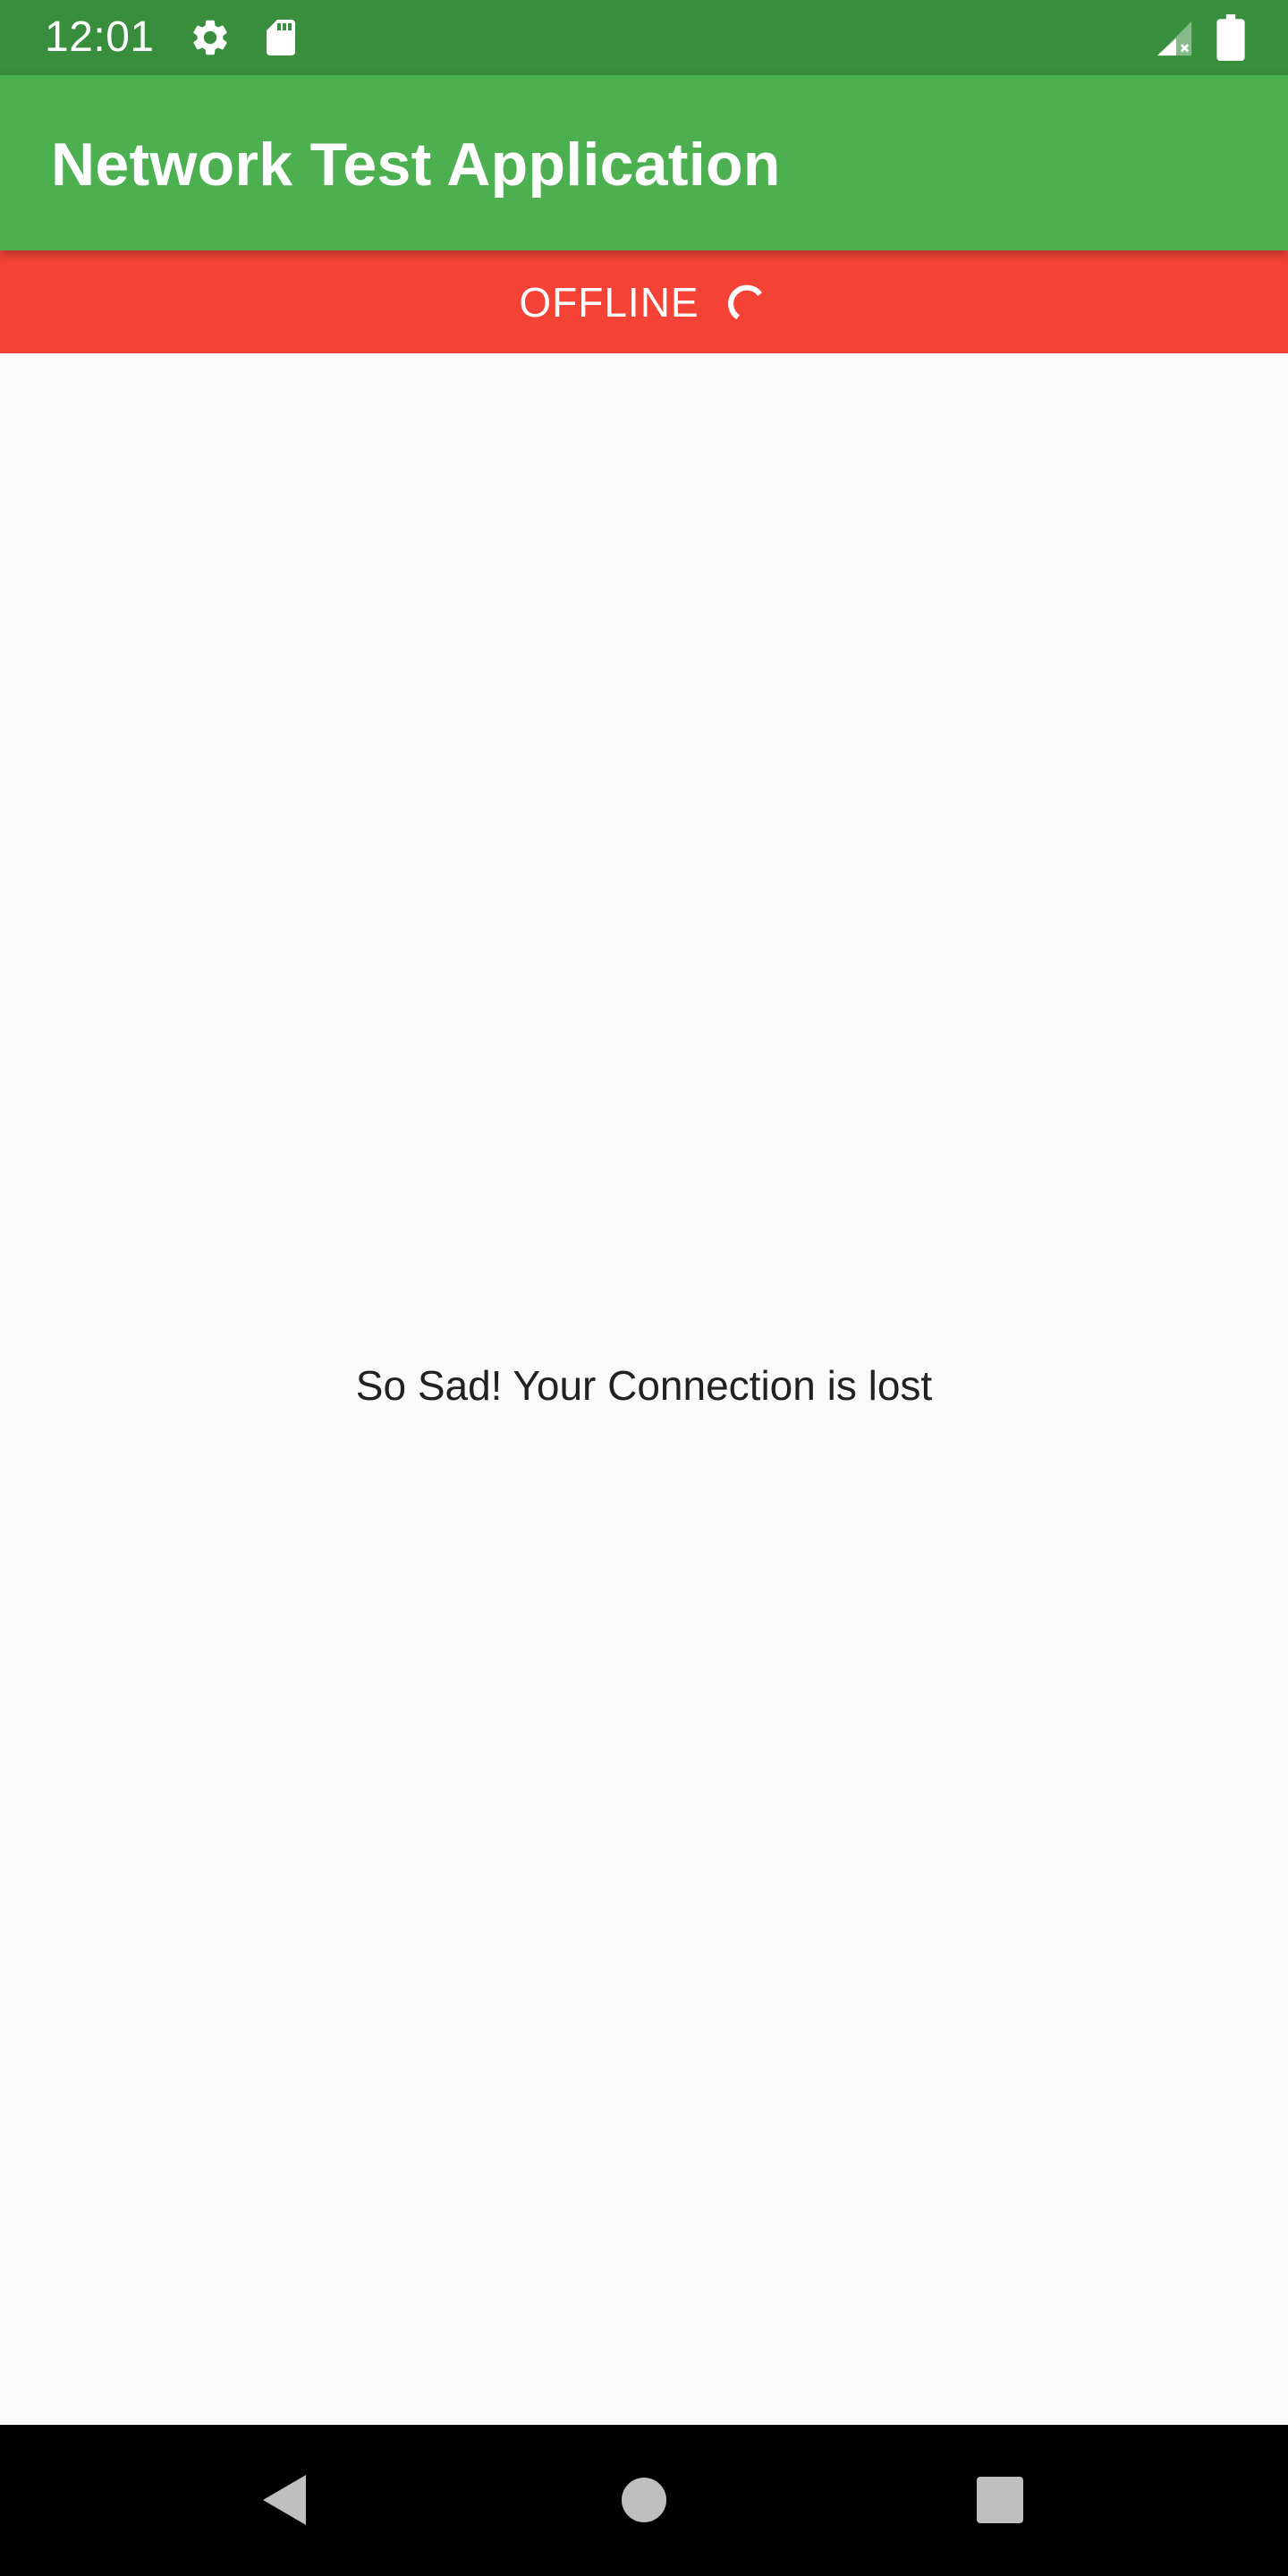 The image size is (1288, 2576). What do you see at coordinates (281, 37) in the screenshot?
I see `sd-card-icon` at bounding box center [281, 37].